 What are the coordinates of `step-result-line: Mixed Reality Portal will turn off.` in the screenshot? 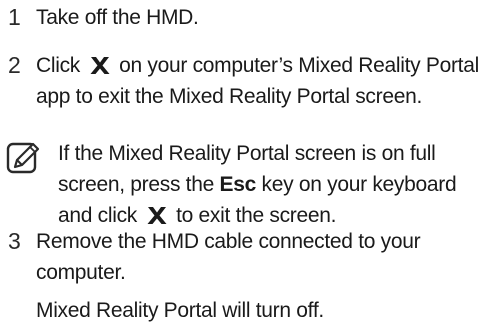 It's located at (180, 310).